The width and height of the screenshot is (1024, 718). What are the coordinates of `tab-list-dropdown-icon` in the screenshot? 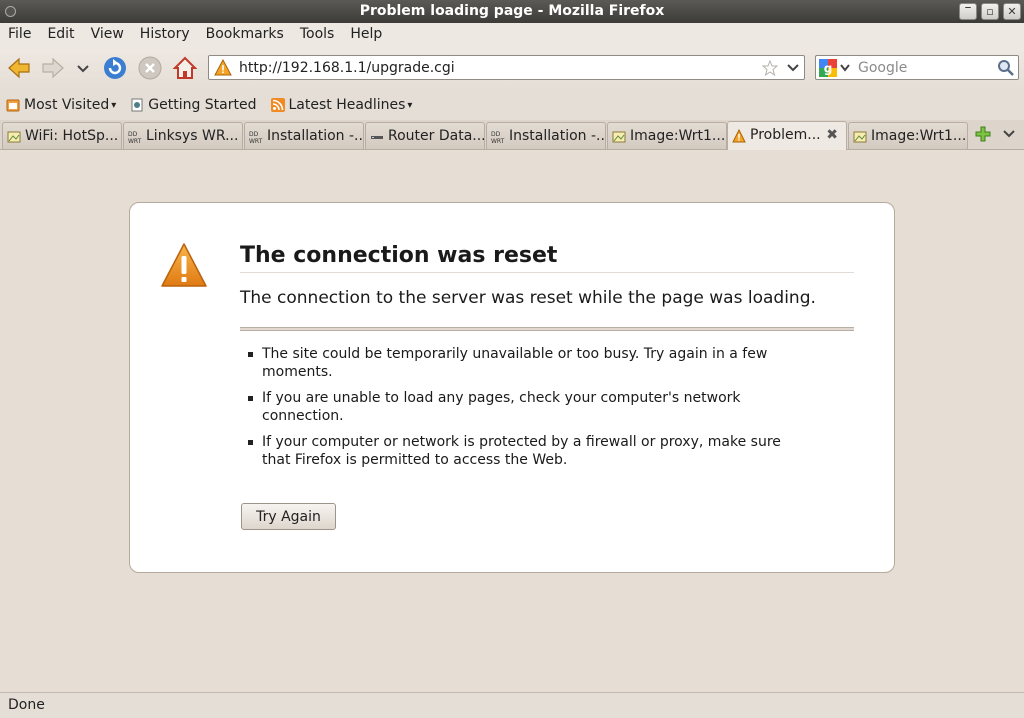 It's located at (1009, 134).